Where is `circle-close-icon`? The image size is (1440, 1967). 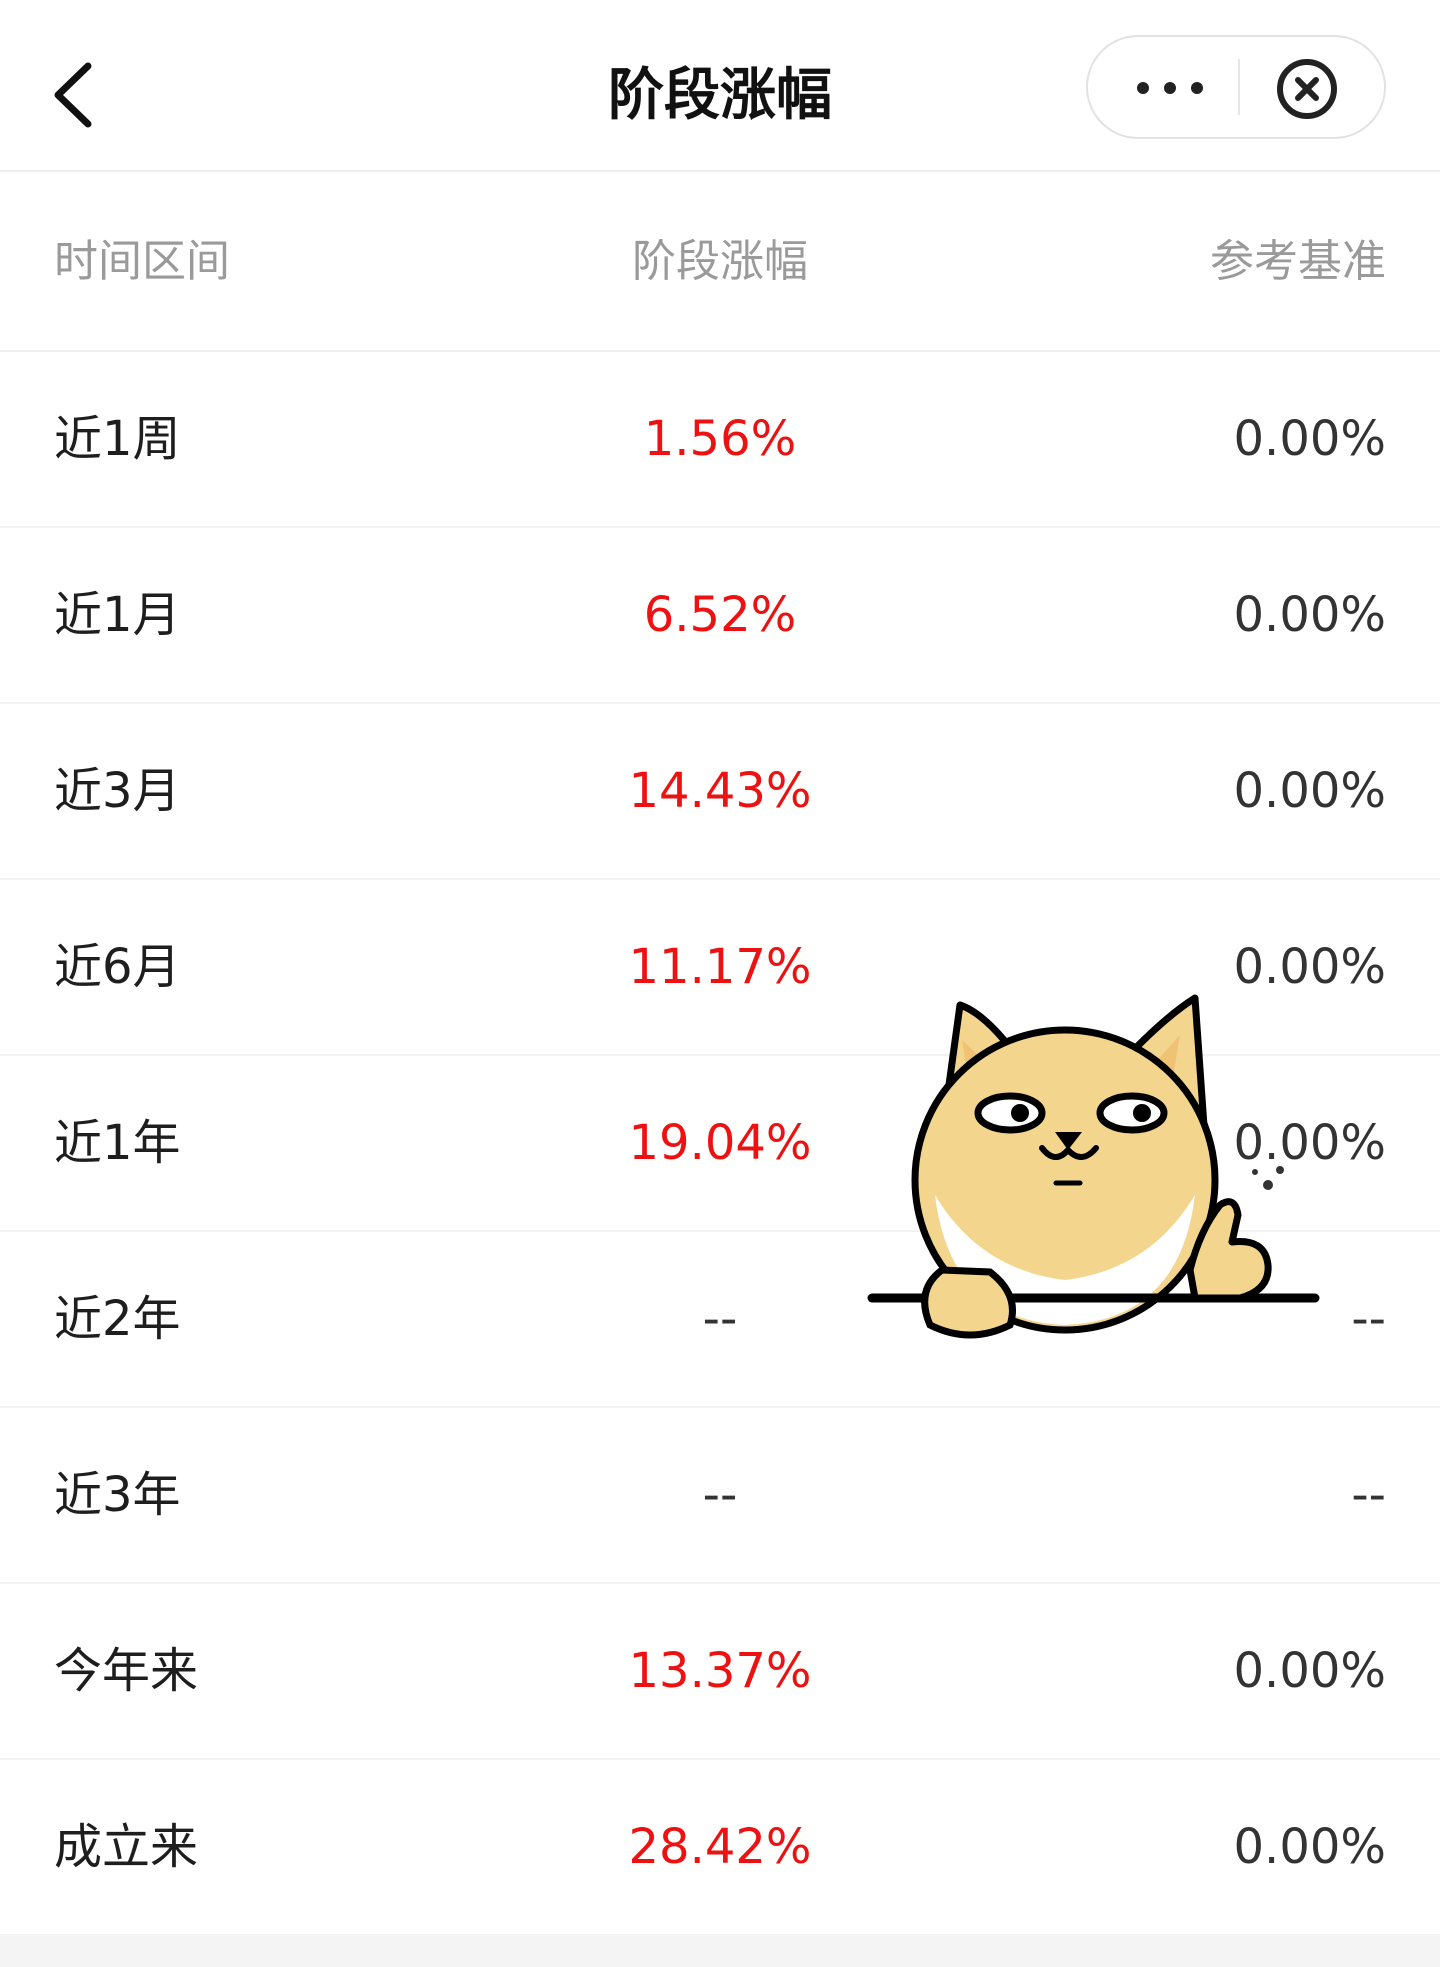 circle-close-icon is located at coordinates (1307, 89).